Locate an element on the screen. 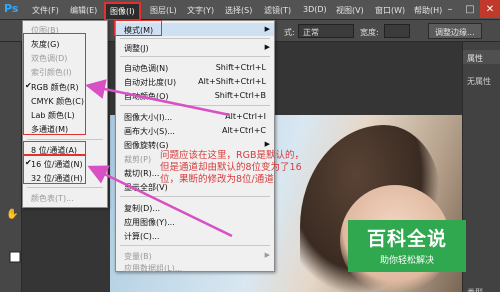 The image size is (500, 292). watermark-badge: 百科全说 助你轻松解决 is located at coordinates (407, 246).